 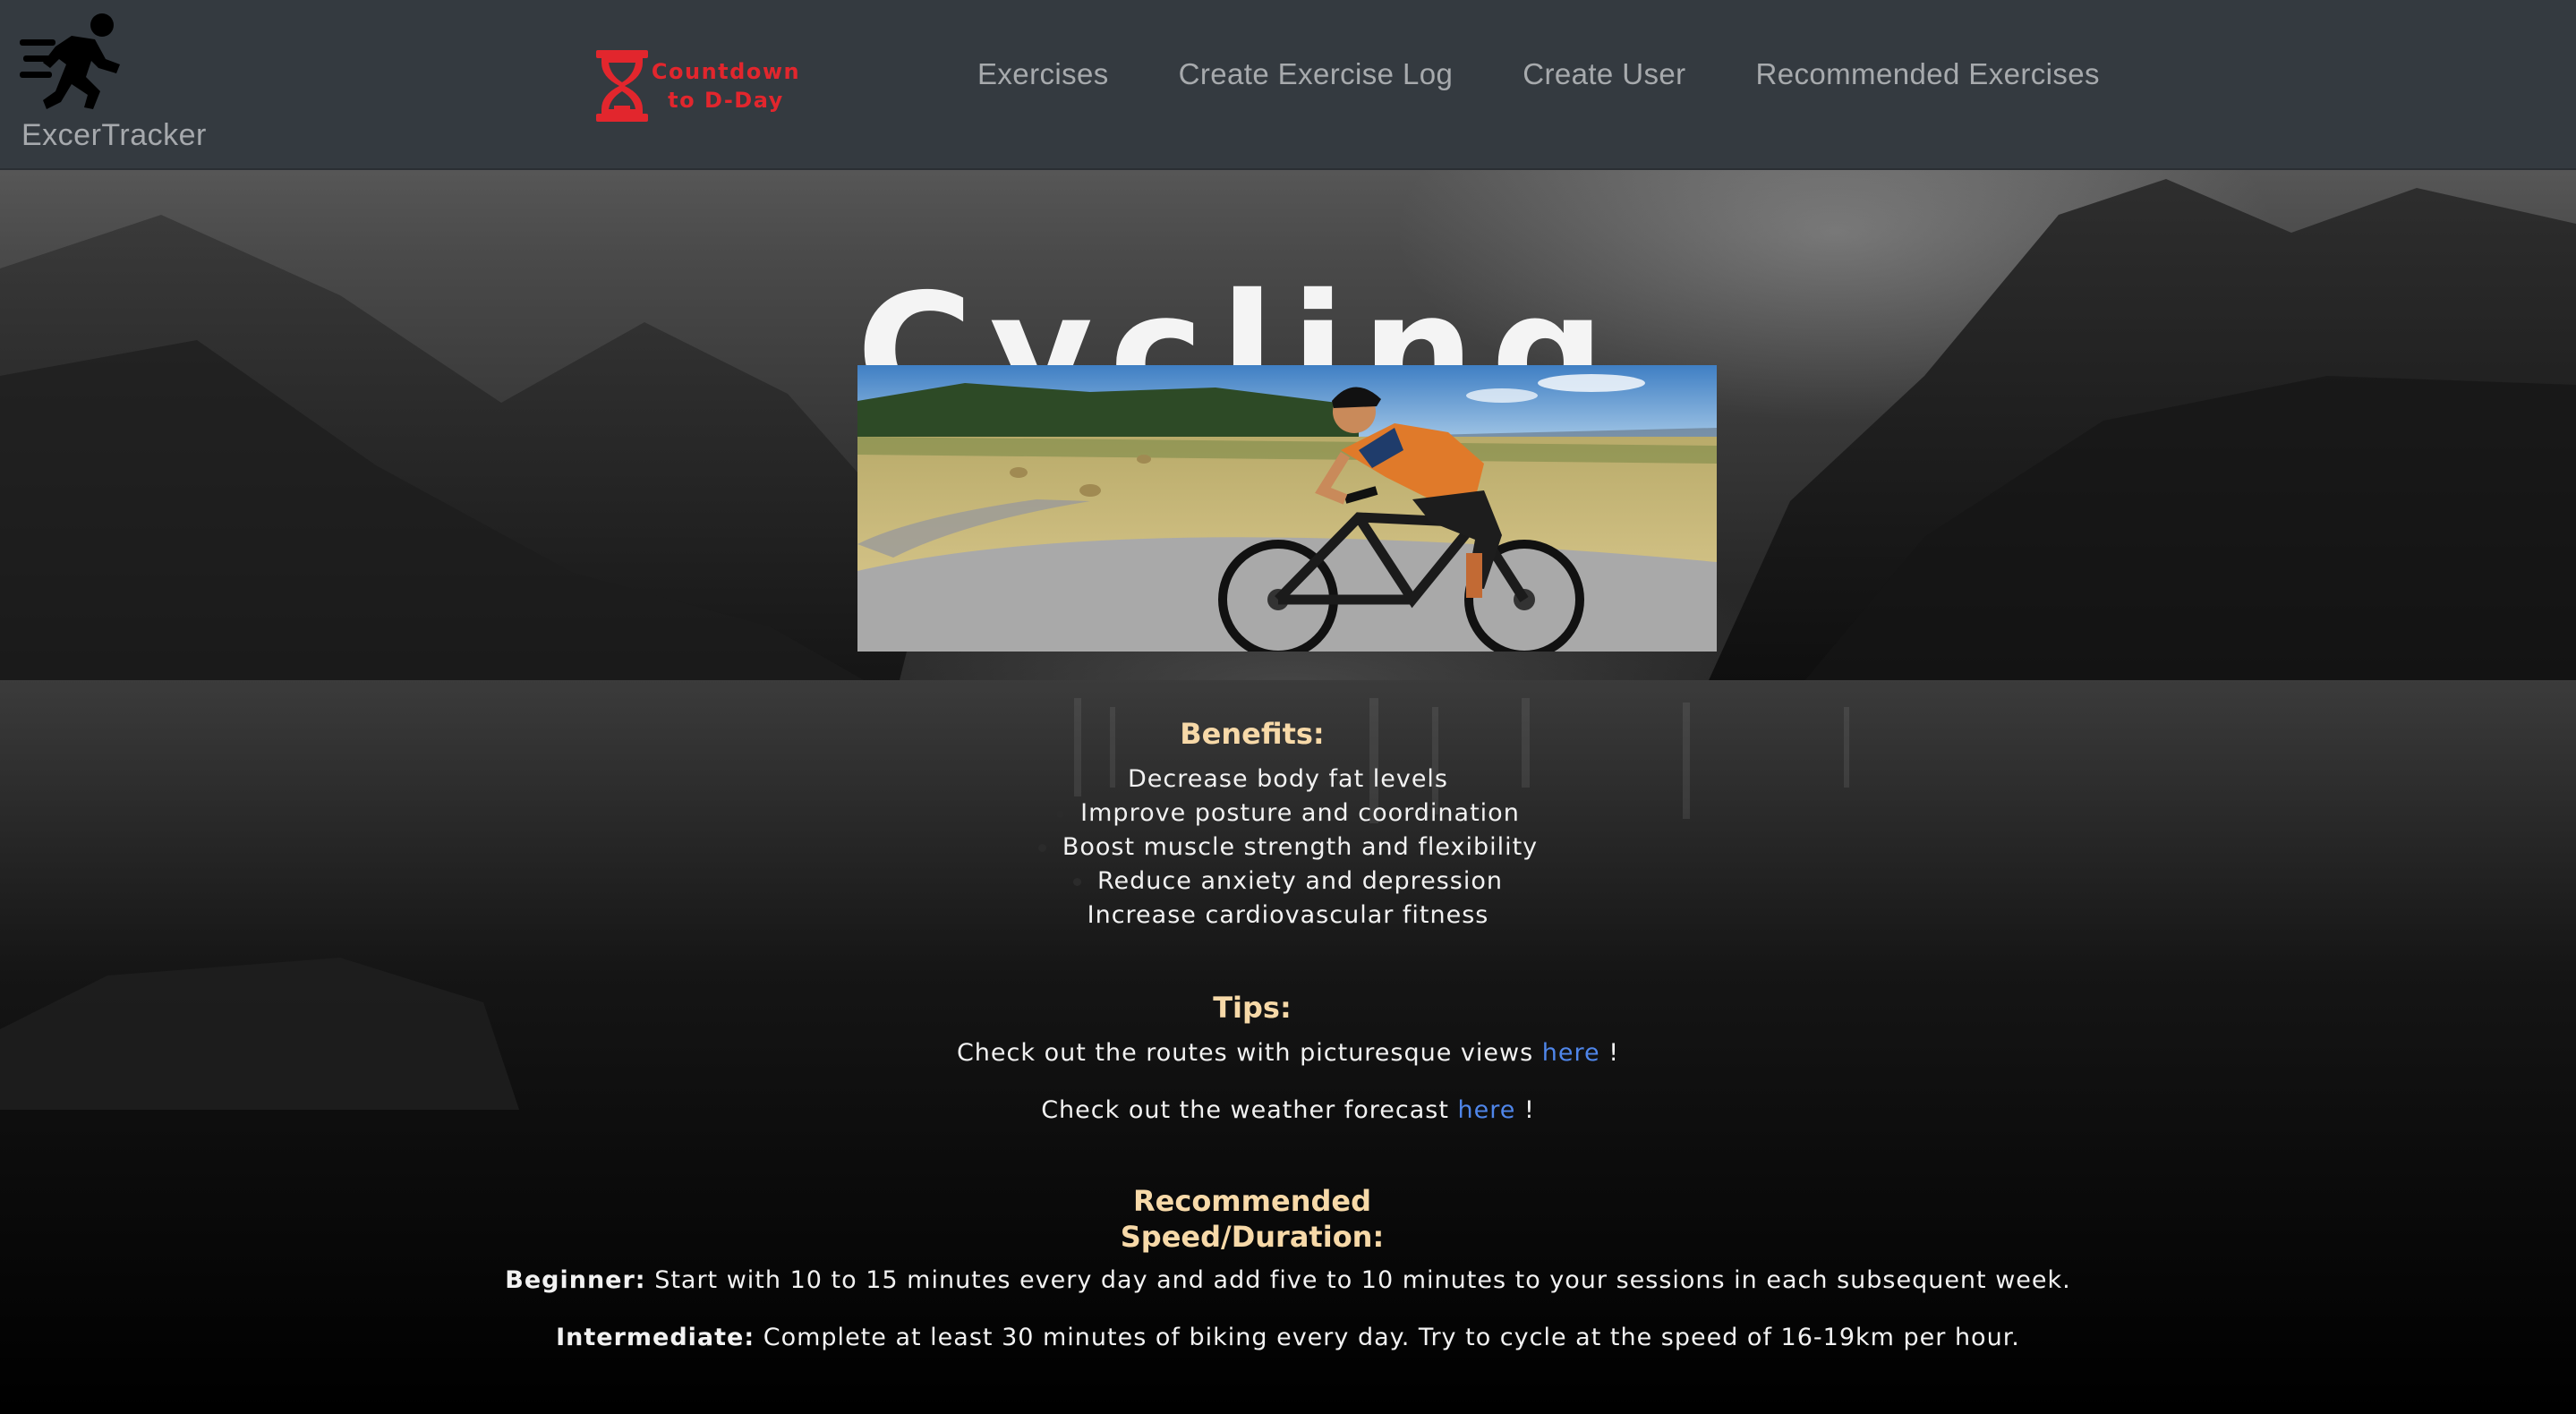 I want to click on benefit-text: Increase cardiovascular fitness, so click(x=1288, y=915).